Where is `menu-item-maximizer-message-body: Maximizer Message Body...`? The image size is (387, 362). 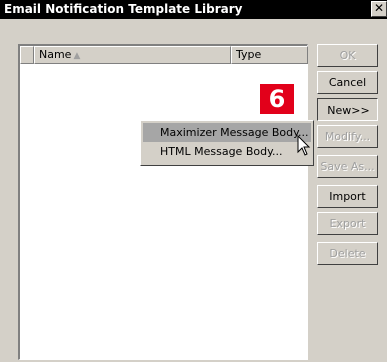 menu-item-maximizer-message-body: Maximizer Message Body... is located at coordinates (227, 132).